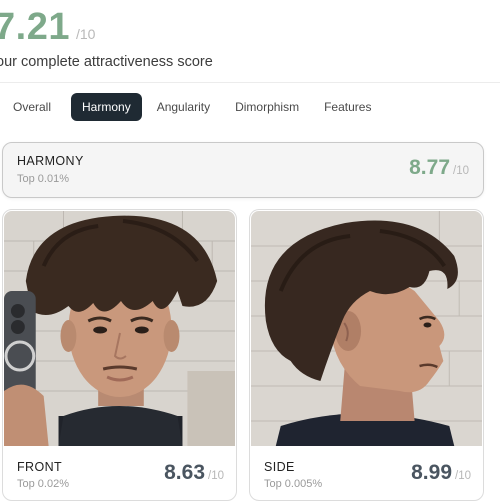 The image size is (500, 504). I want to click on harmony-score: 8.77 /10, so click(439, 168).